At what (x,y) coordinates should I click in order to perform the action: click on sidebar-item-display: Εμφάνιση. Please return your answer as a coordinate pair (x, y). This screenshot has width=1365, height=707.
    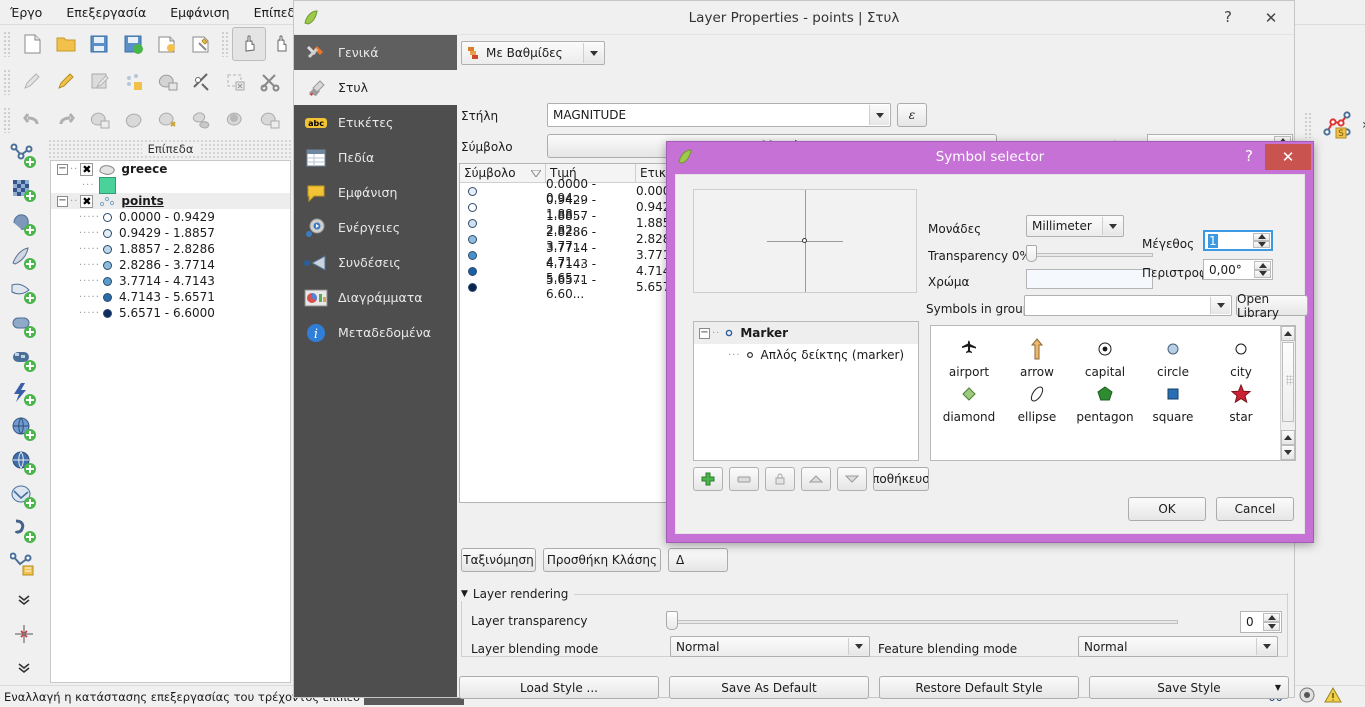
    Looking at the image, I should click on (375, 192).